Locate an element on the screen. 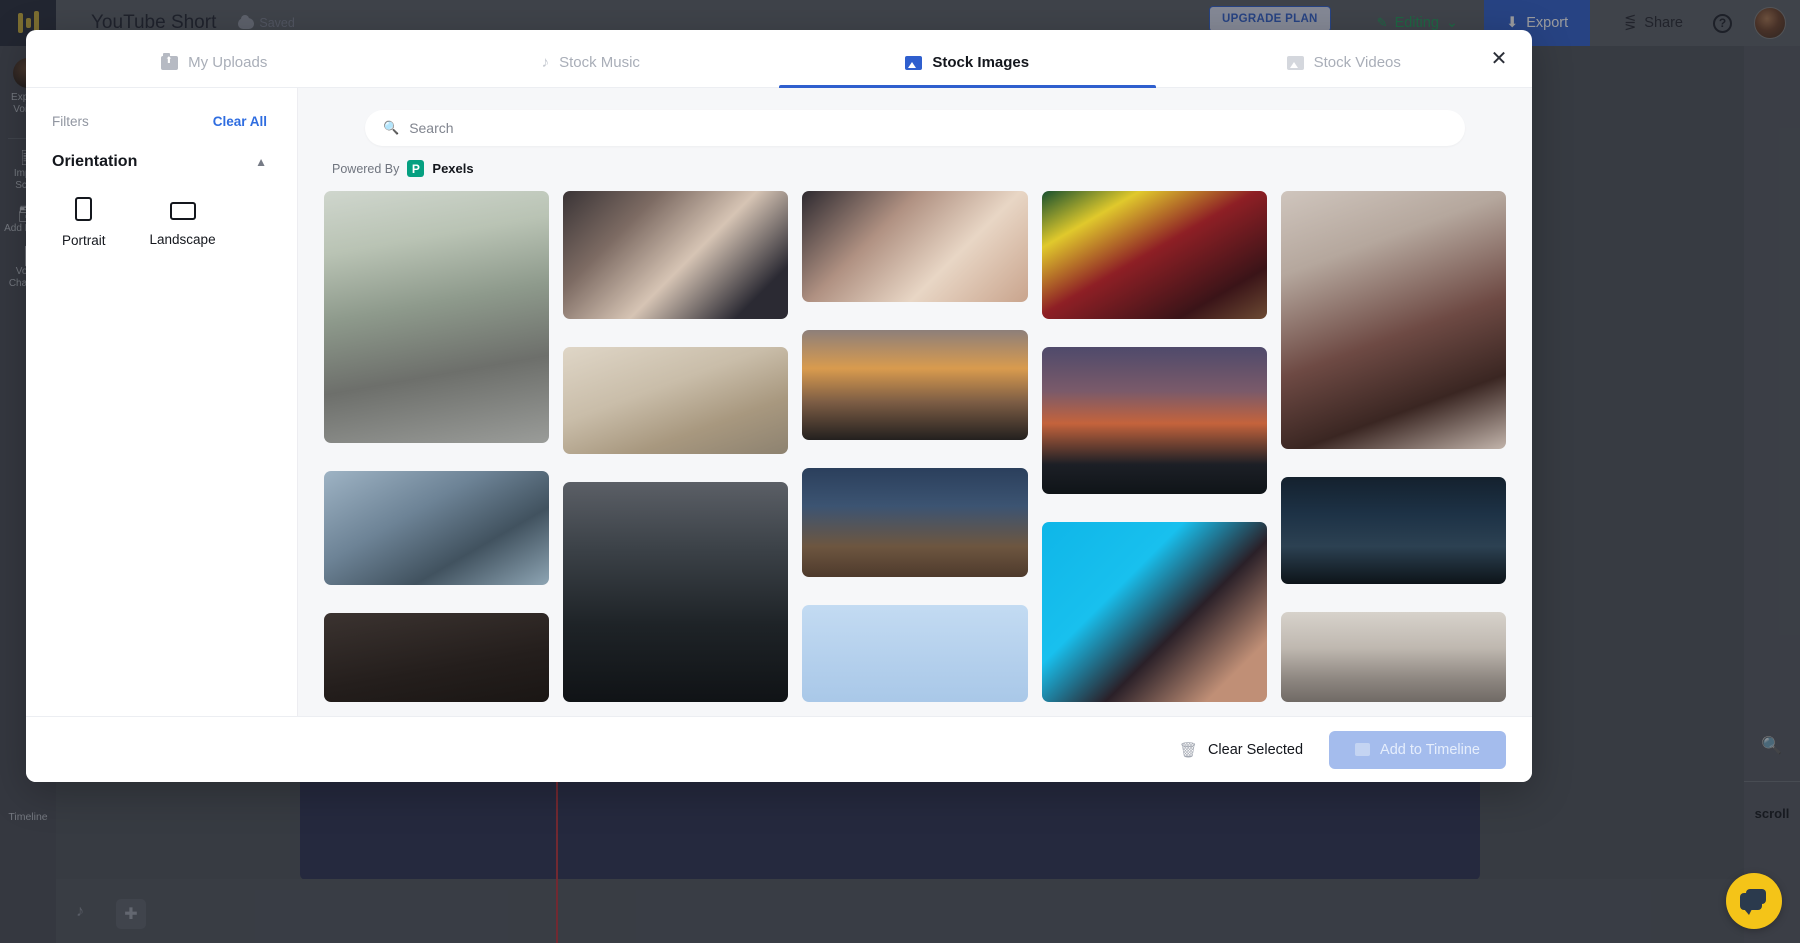  orientation-option-landscape: Landscape is located at coordinates (183, 222).